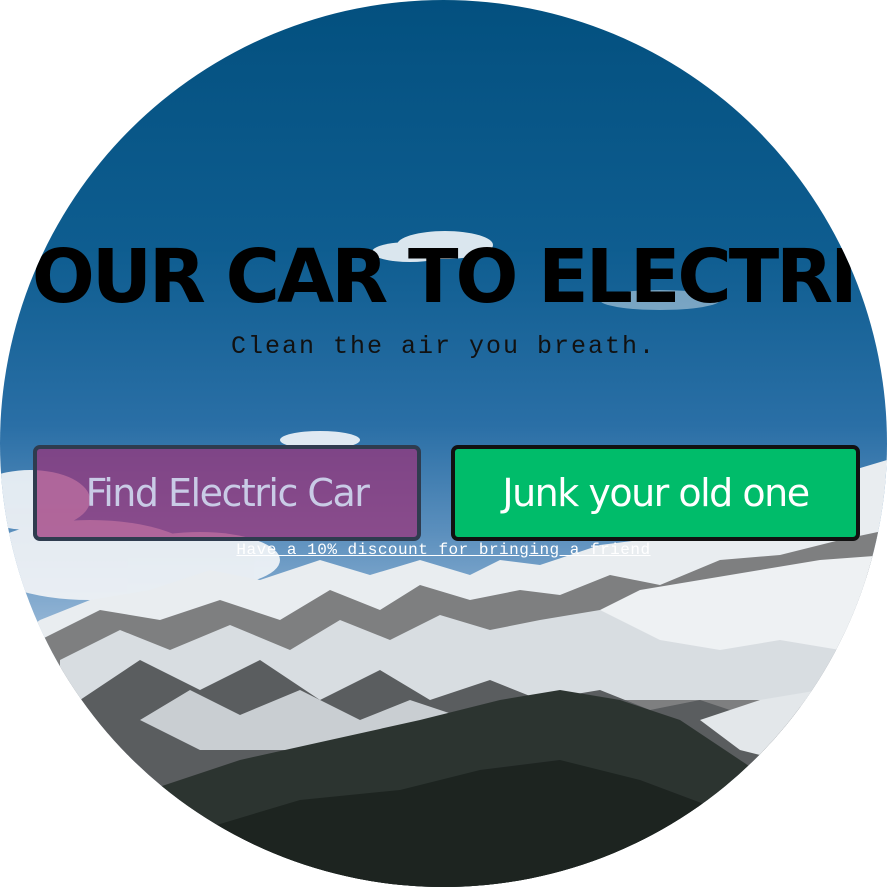  I want to click on hero-tagline: Clean the air you breath., so click(443, 346).